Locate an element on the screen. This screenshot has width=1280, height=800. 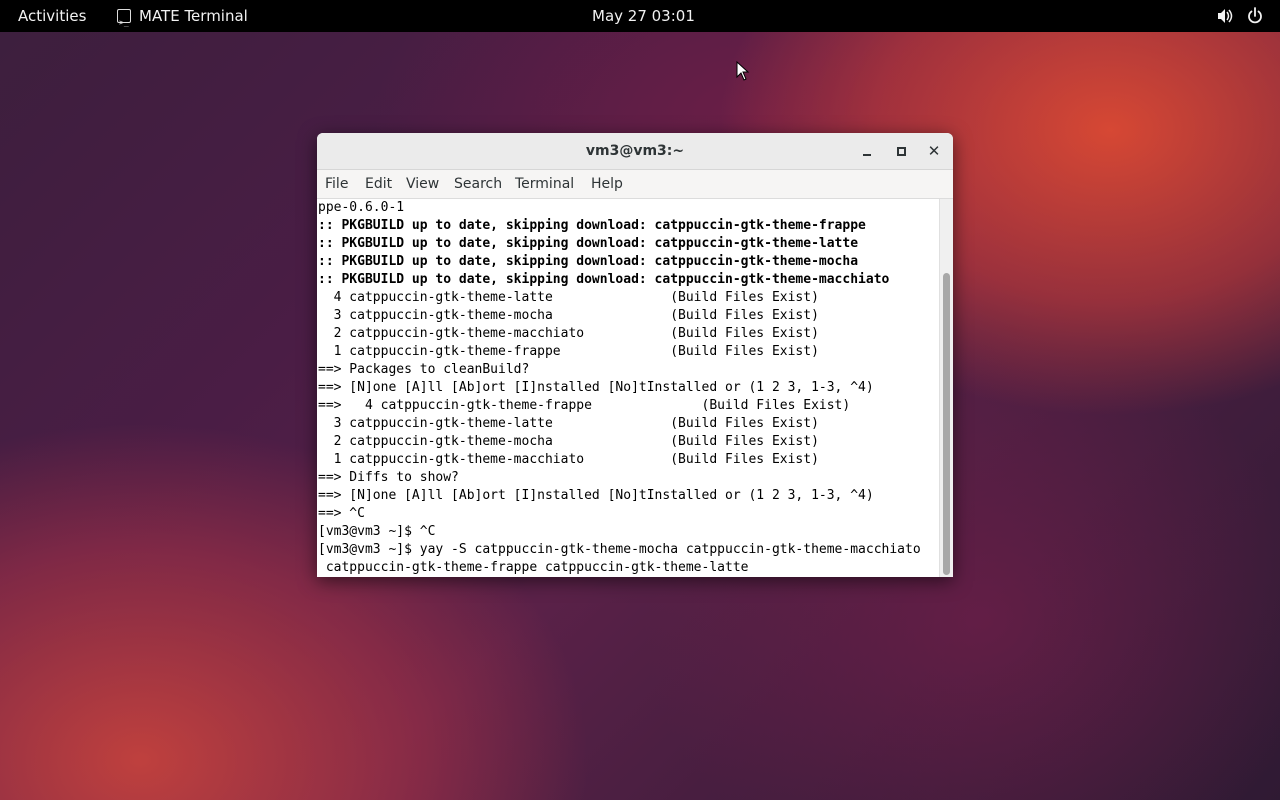
mouse-pointer-icon is located at coordinates (743, 71).